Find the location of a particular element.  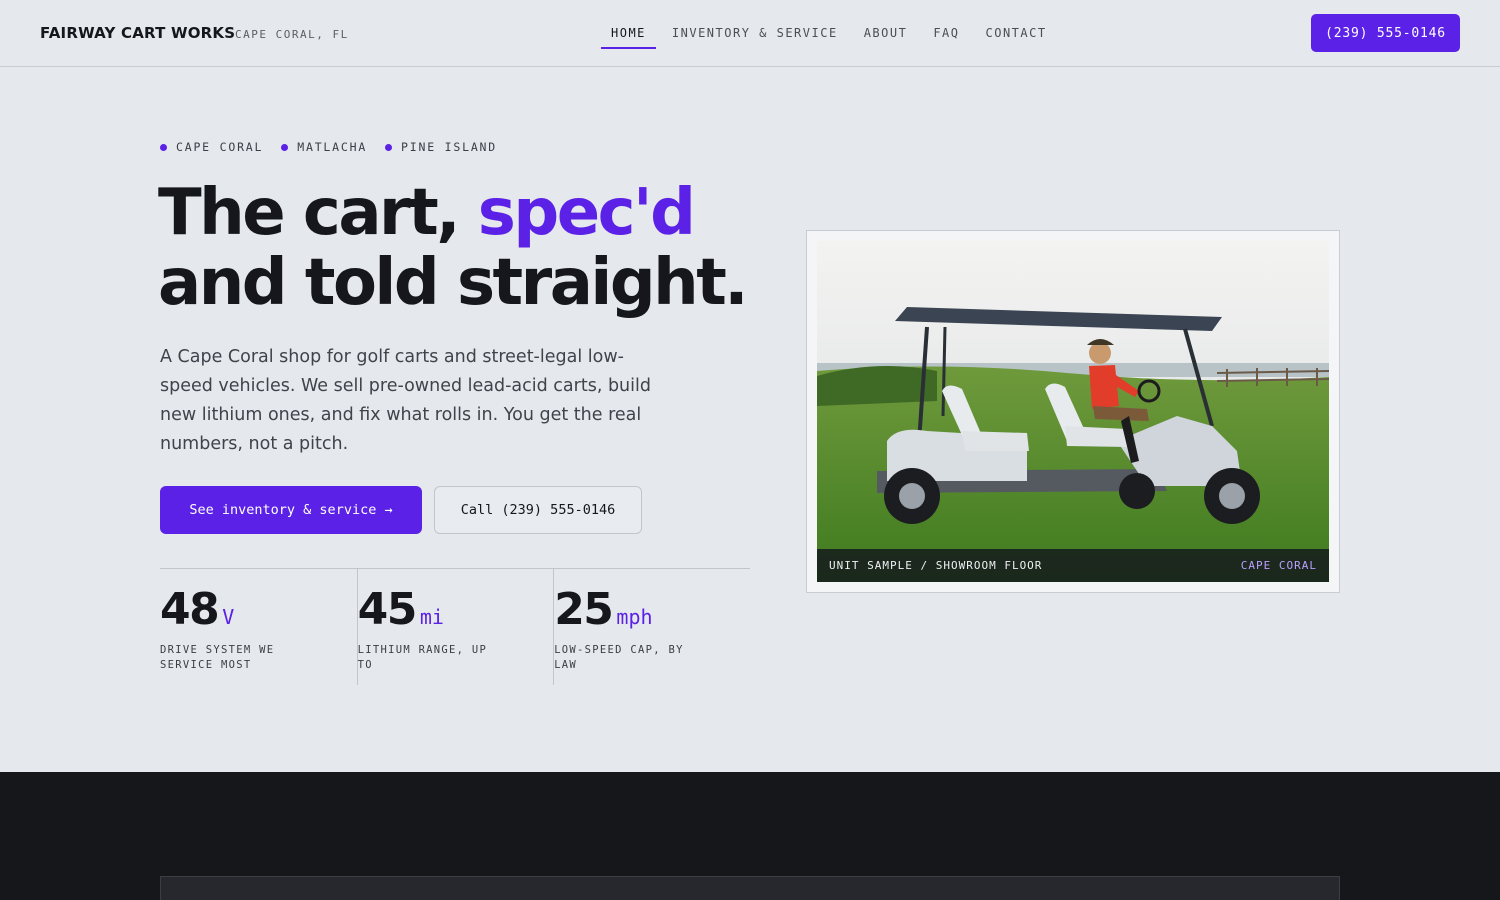

location-tag: MATLACHA is located at coordinates (324, 147).